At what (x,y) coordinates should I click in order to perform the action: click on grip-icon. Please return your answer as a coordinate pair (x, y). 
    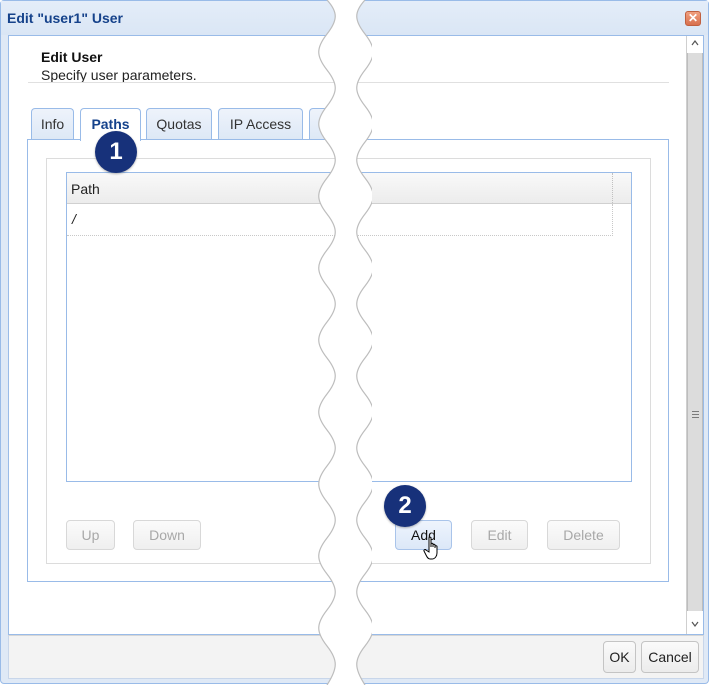
    Looking at the image, I should click on (695, 415).